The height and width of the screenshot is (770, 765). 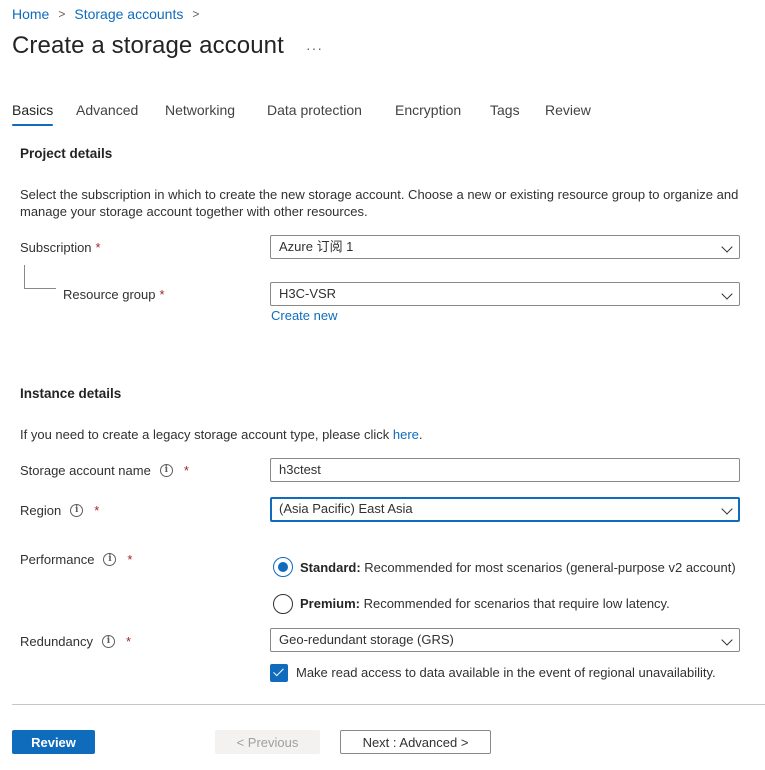 I want to click on resource-group-value: H3C-VSR, so click(x=308, y=293).